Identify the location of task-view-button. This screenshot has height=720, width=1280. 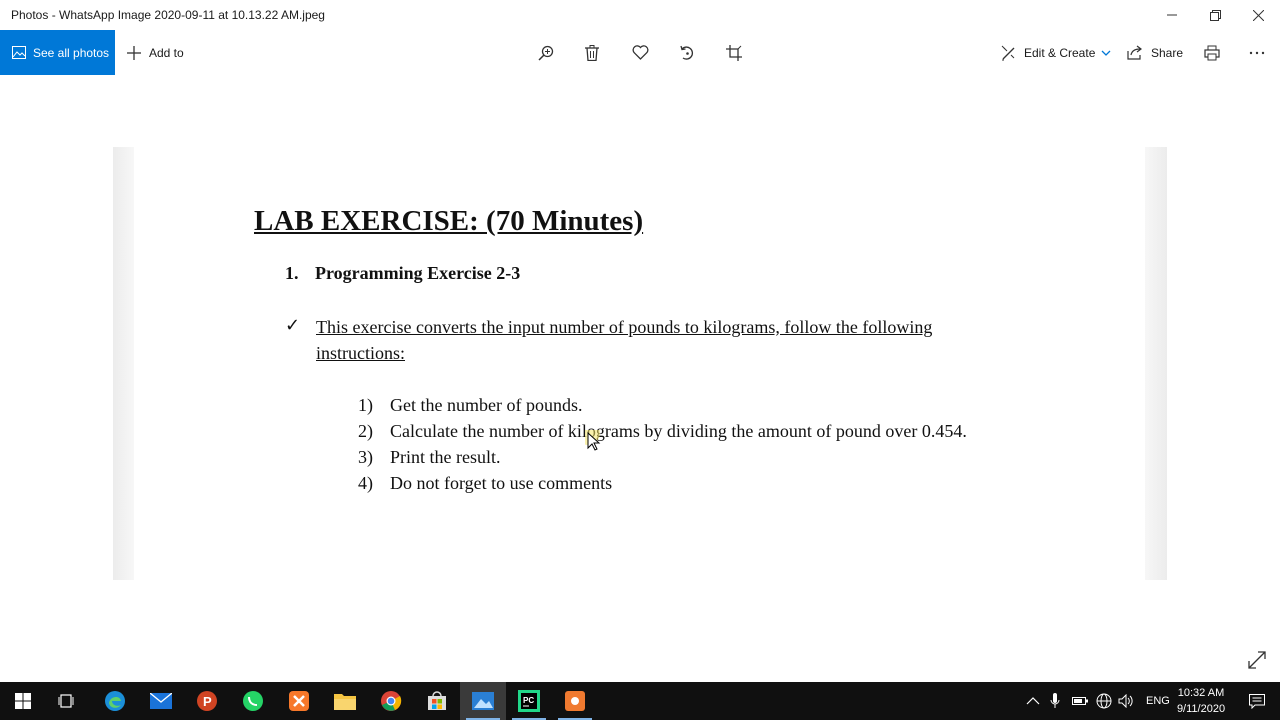
(67, 701).